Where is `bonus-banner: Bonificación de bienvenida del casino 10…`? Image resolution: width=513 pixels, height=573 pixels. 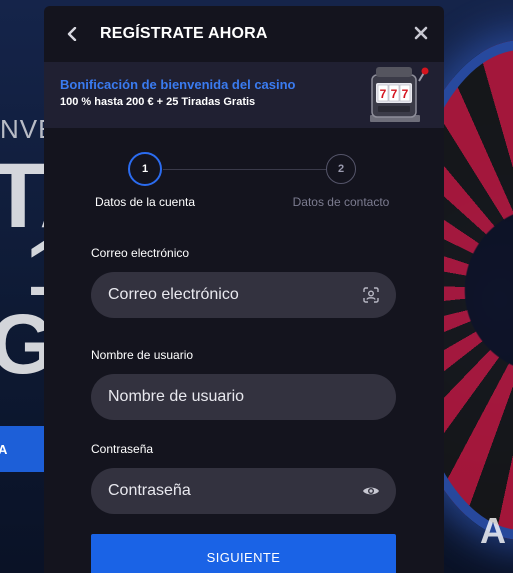
bonus-banner: Bonificación de bienvenida del casino 10… is located at coordinates (244, 95).